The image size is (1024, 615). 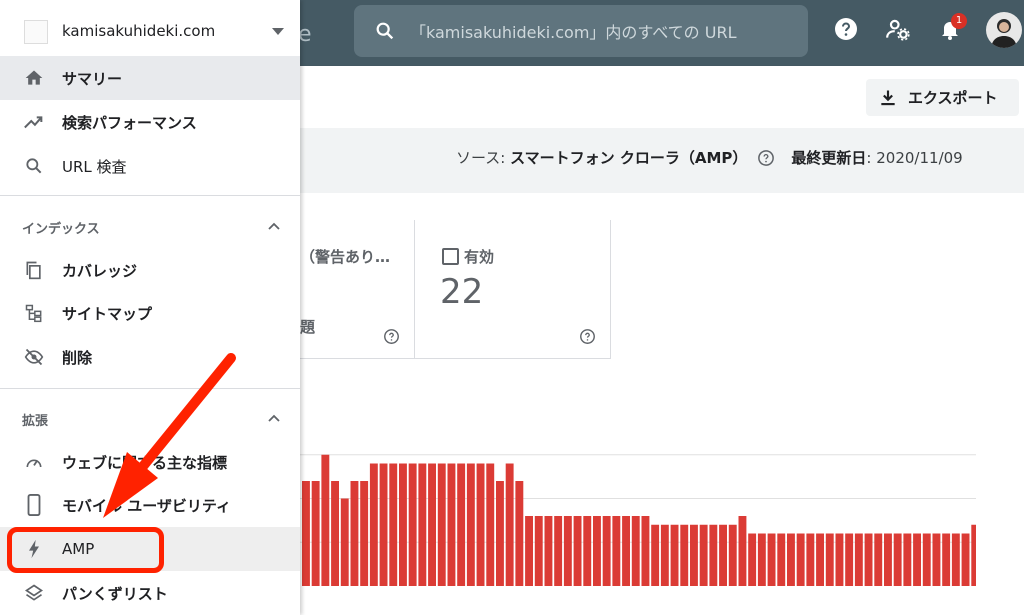 What do you see at coordinates (34, 270) in the screenshot?
I see `coverage-icon` at bounding box center [34, 270].